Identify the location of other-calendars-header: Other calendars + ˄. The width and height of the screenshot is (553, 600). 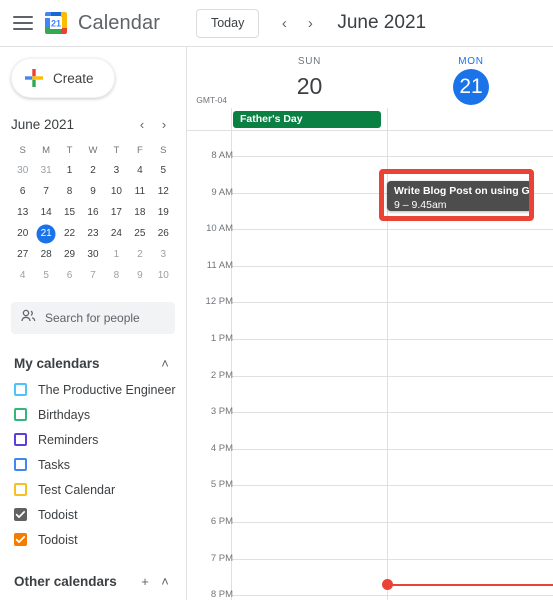
(93, 581).